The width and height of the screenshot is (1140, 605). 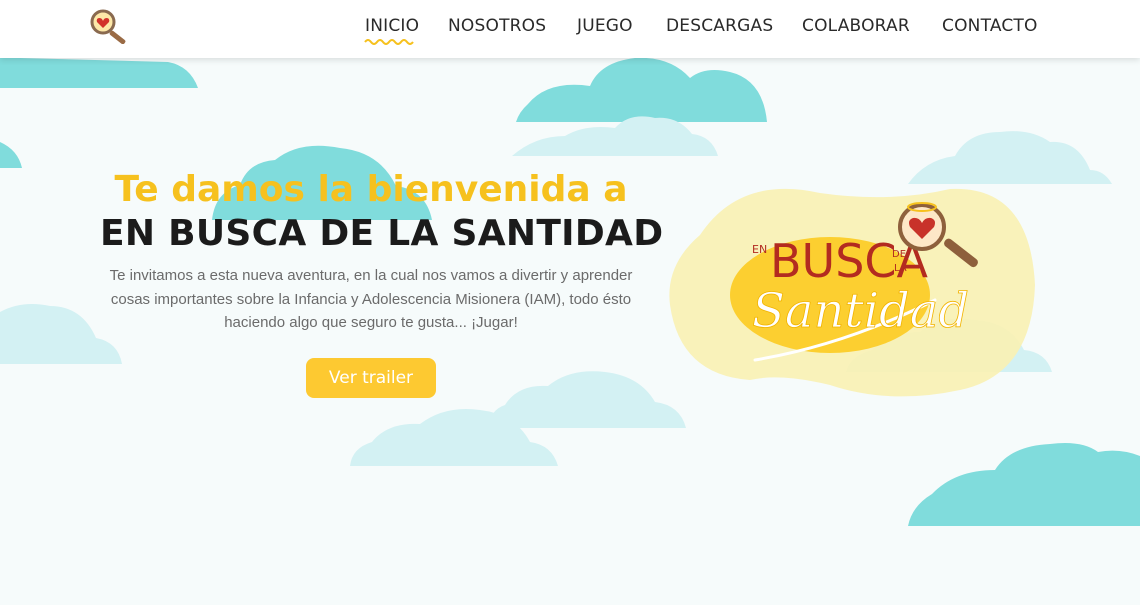 I want to click on nav-colaborar: COLABORAR, so click(x=856, y=26).